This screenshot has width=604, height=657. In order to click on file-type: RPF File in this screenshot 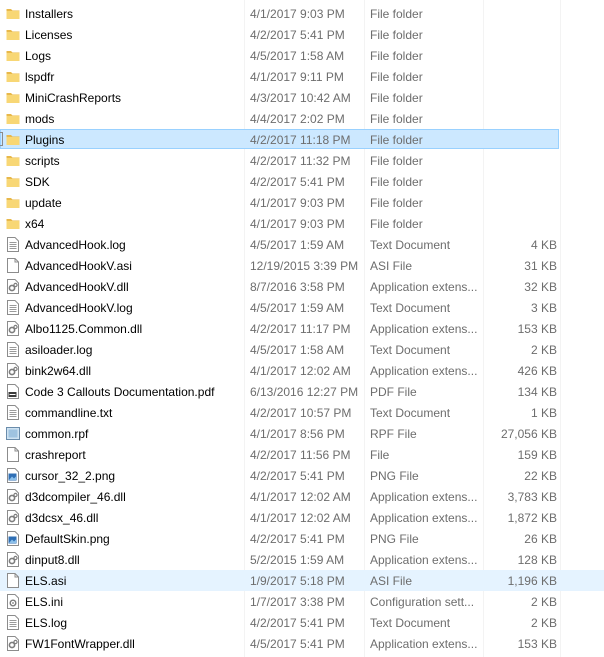, I will do `click(393, 434)`.